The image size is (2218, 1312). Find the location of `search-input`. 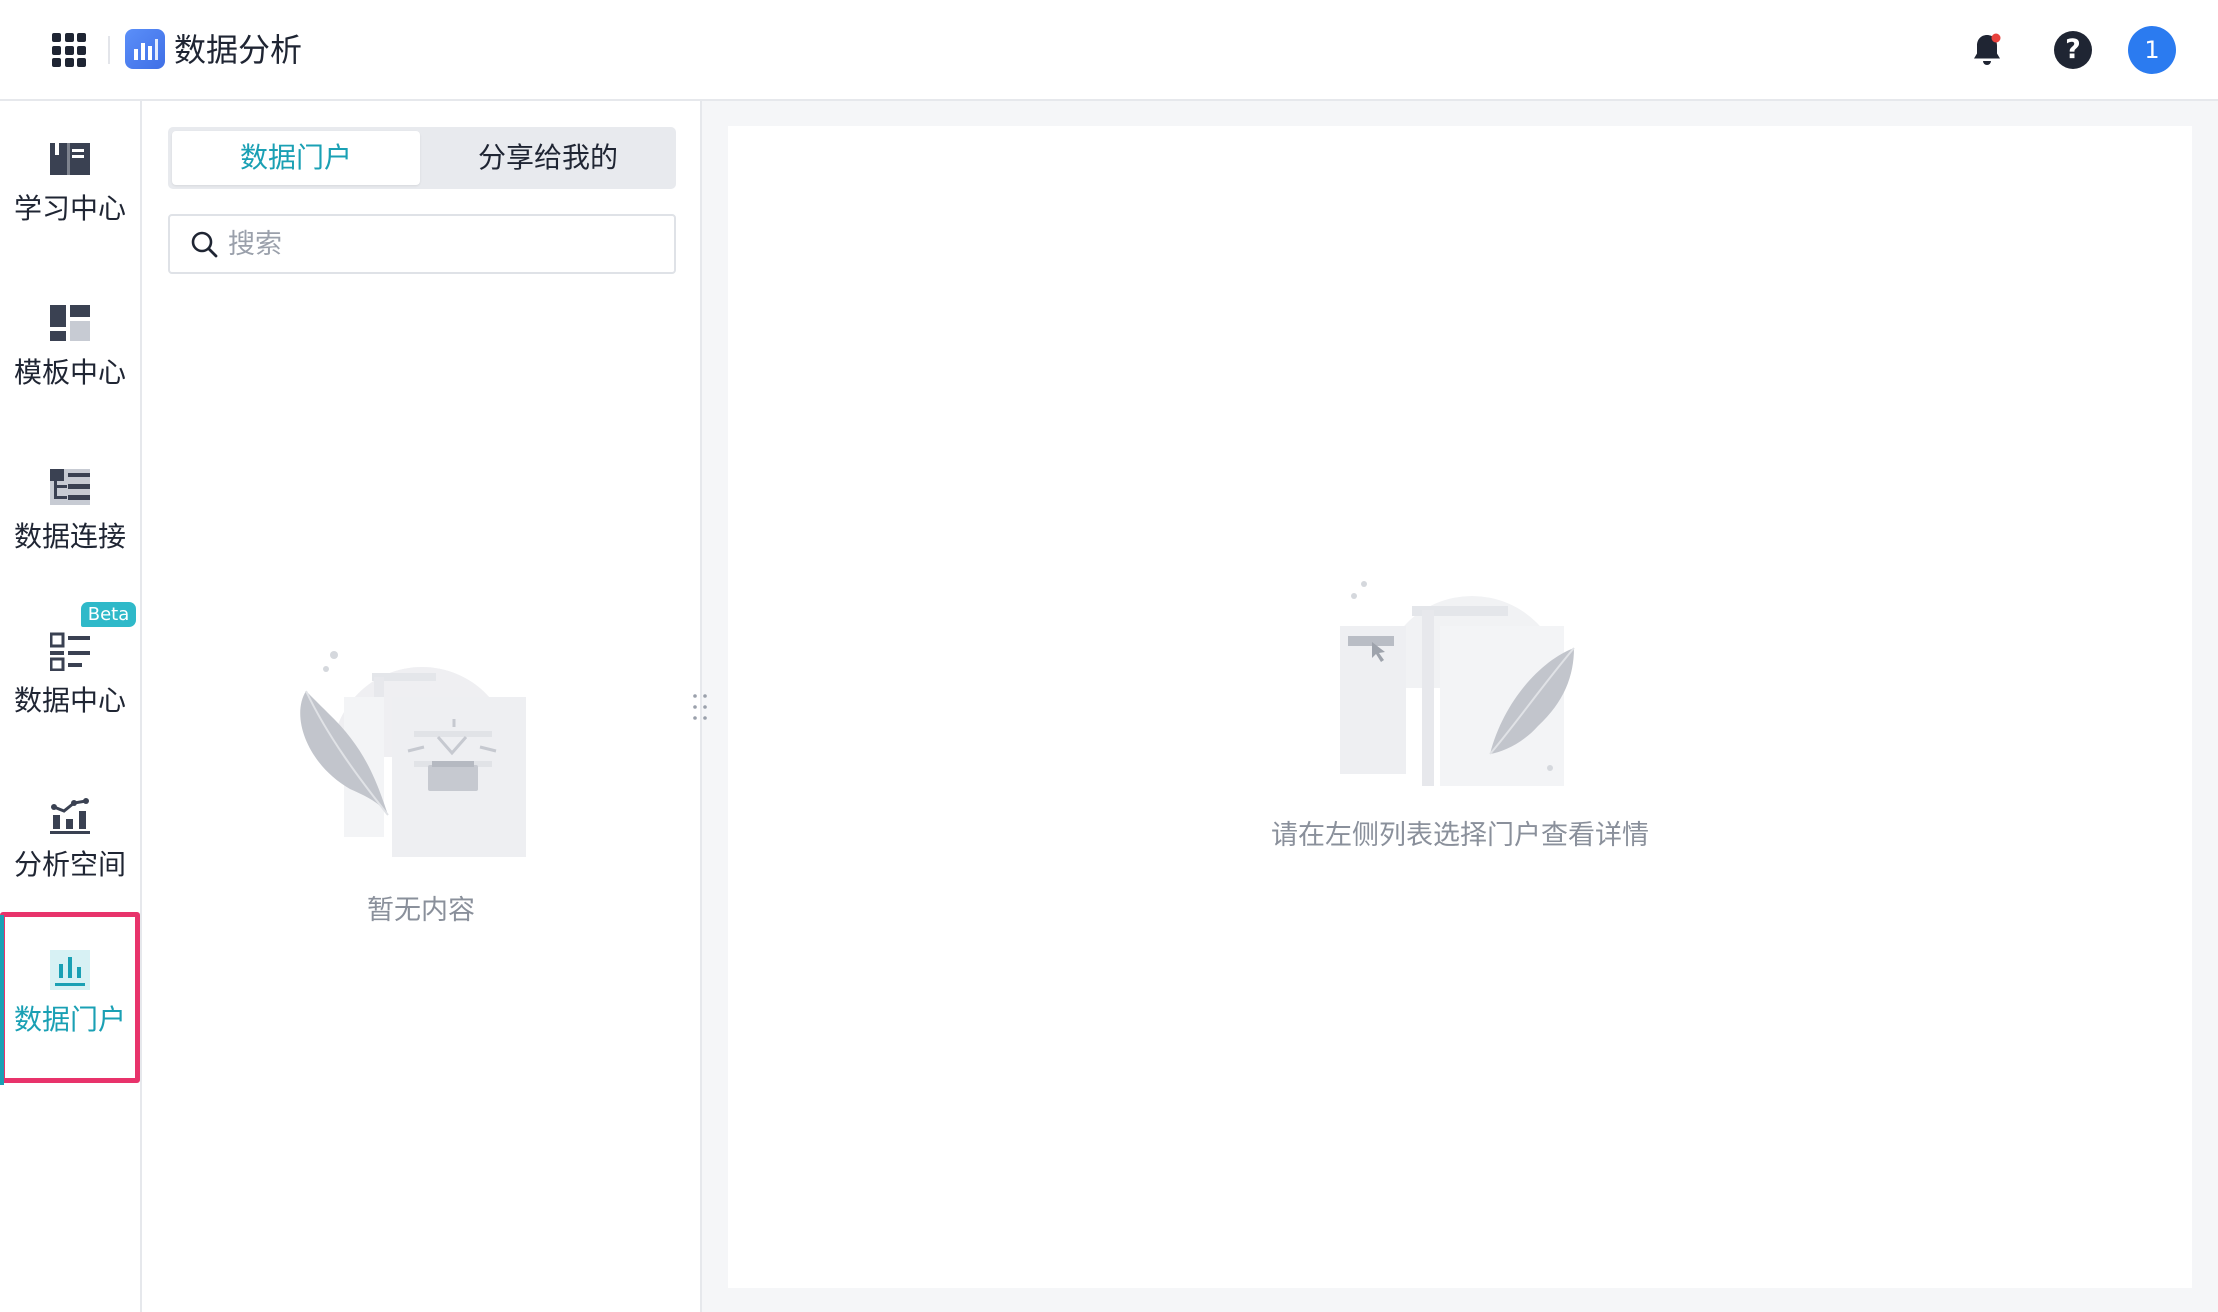

search-input is located at coordinates (443, 244).